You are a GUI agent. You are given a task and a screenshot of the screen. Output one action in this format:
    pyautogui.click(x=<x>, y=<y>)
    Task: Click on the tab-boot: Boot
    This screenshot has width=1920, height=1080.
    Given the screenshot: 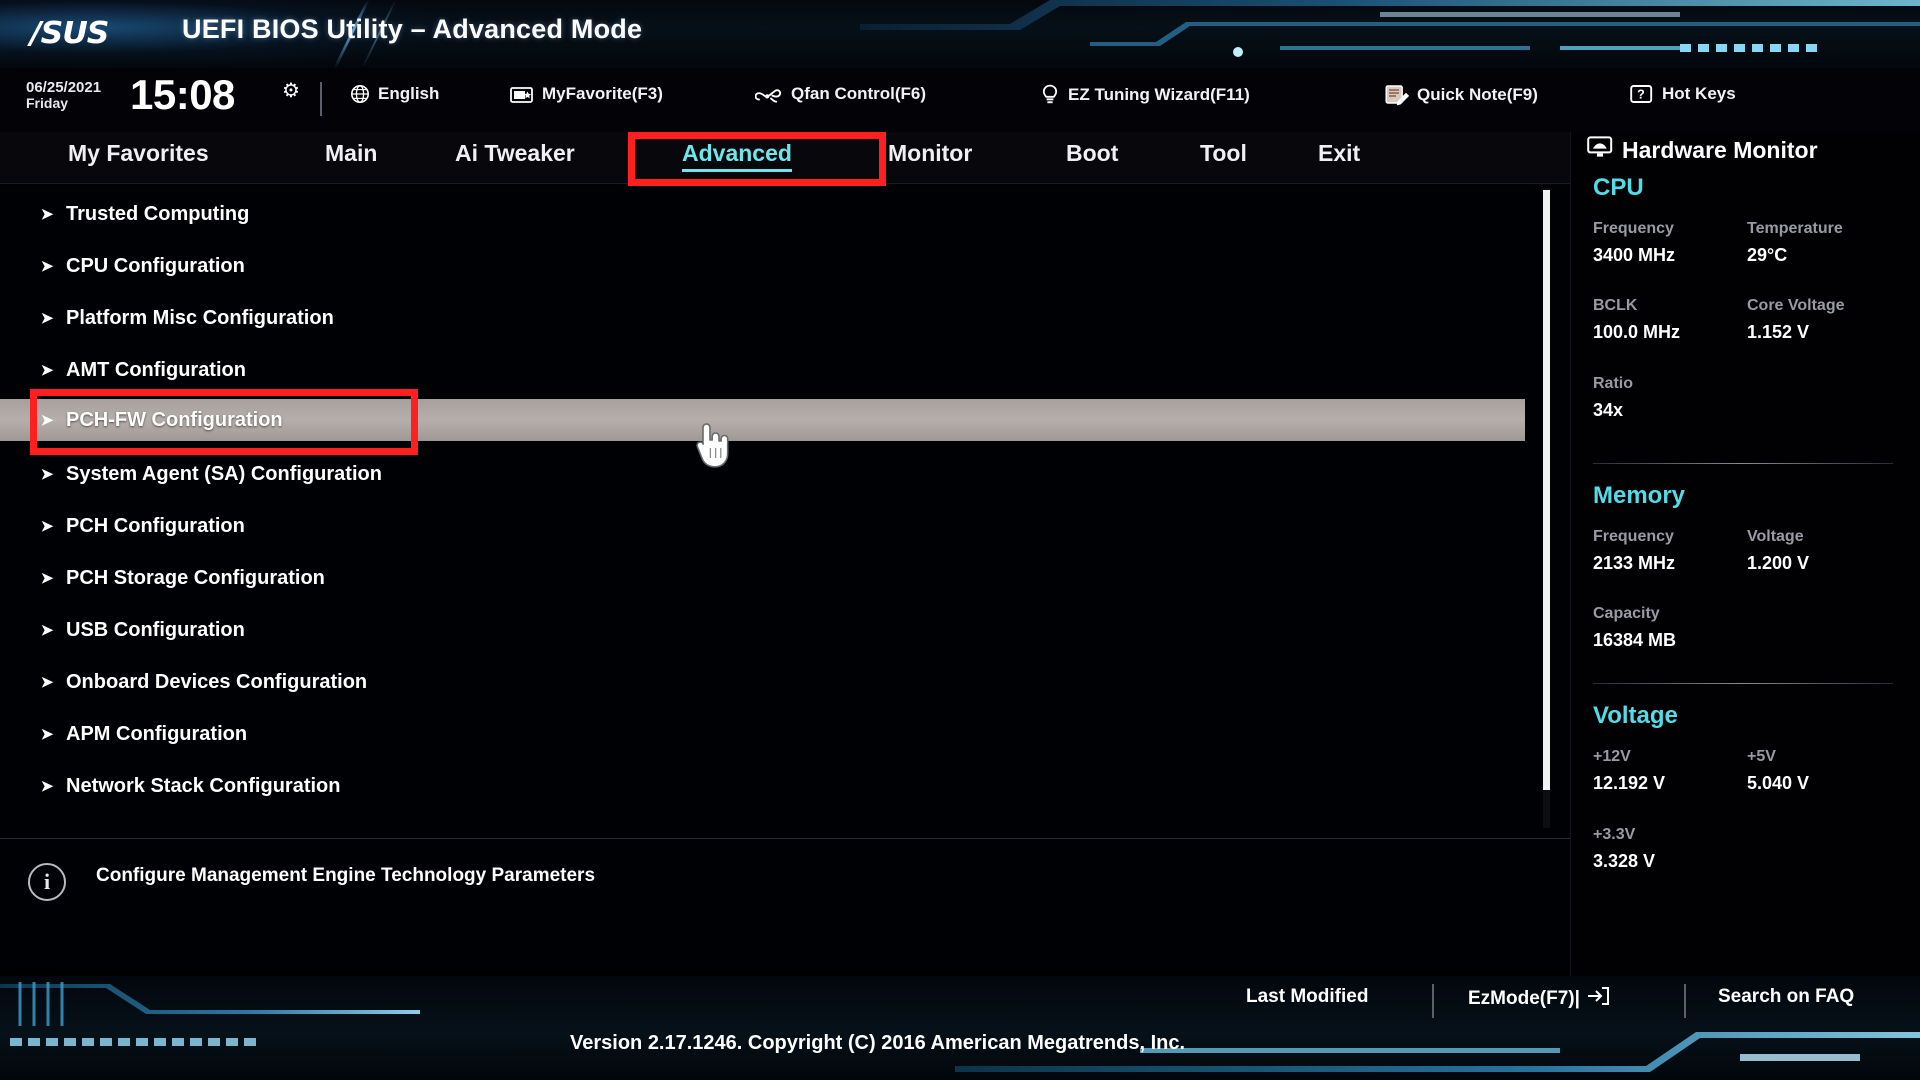 What is the action you would take?
    pyautogui.click(x=1092, y=153)
    